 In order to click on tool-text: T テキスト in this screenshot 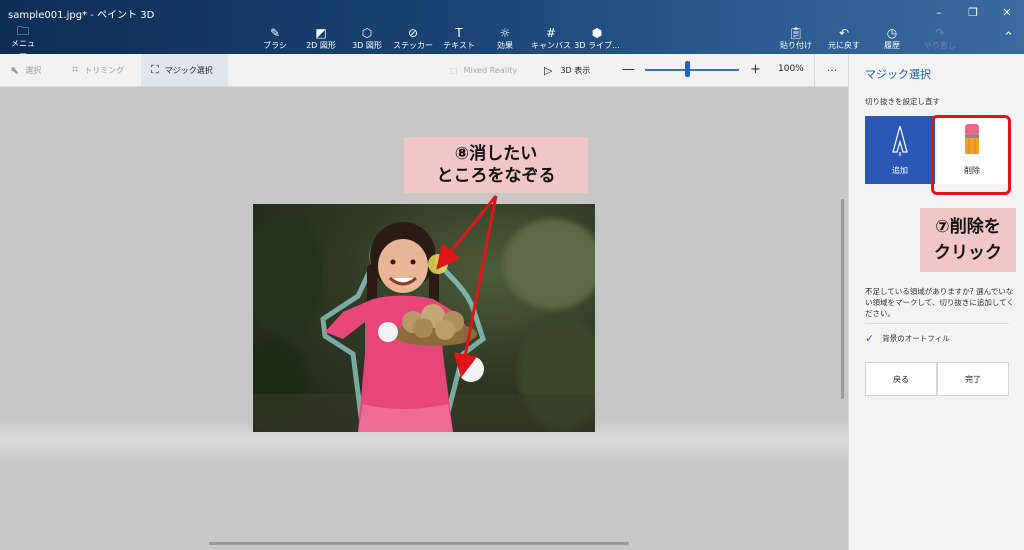, I will do `click(459, 38)`.